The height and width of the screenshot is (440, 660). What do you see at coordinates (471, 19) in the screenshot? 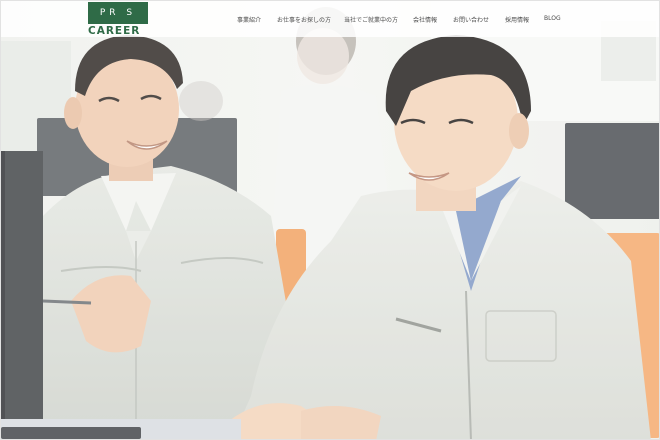
I see `nav-item-contact: お問い合わせ` at bounding box center [471, 19].